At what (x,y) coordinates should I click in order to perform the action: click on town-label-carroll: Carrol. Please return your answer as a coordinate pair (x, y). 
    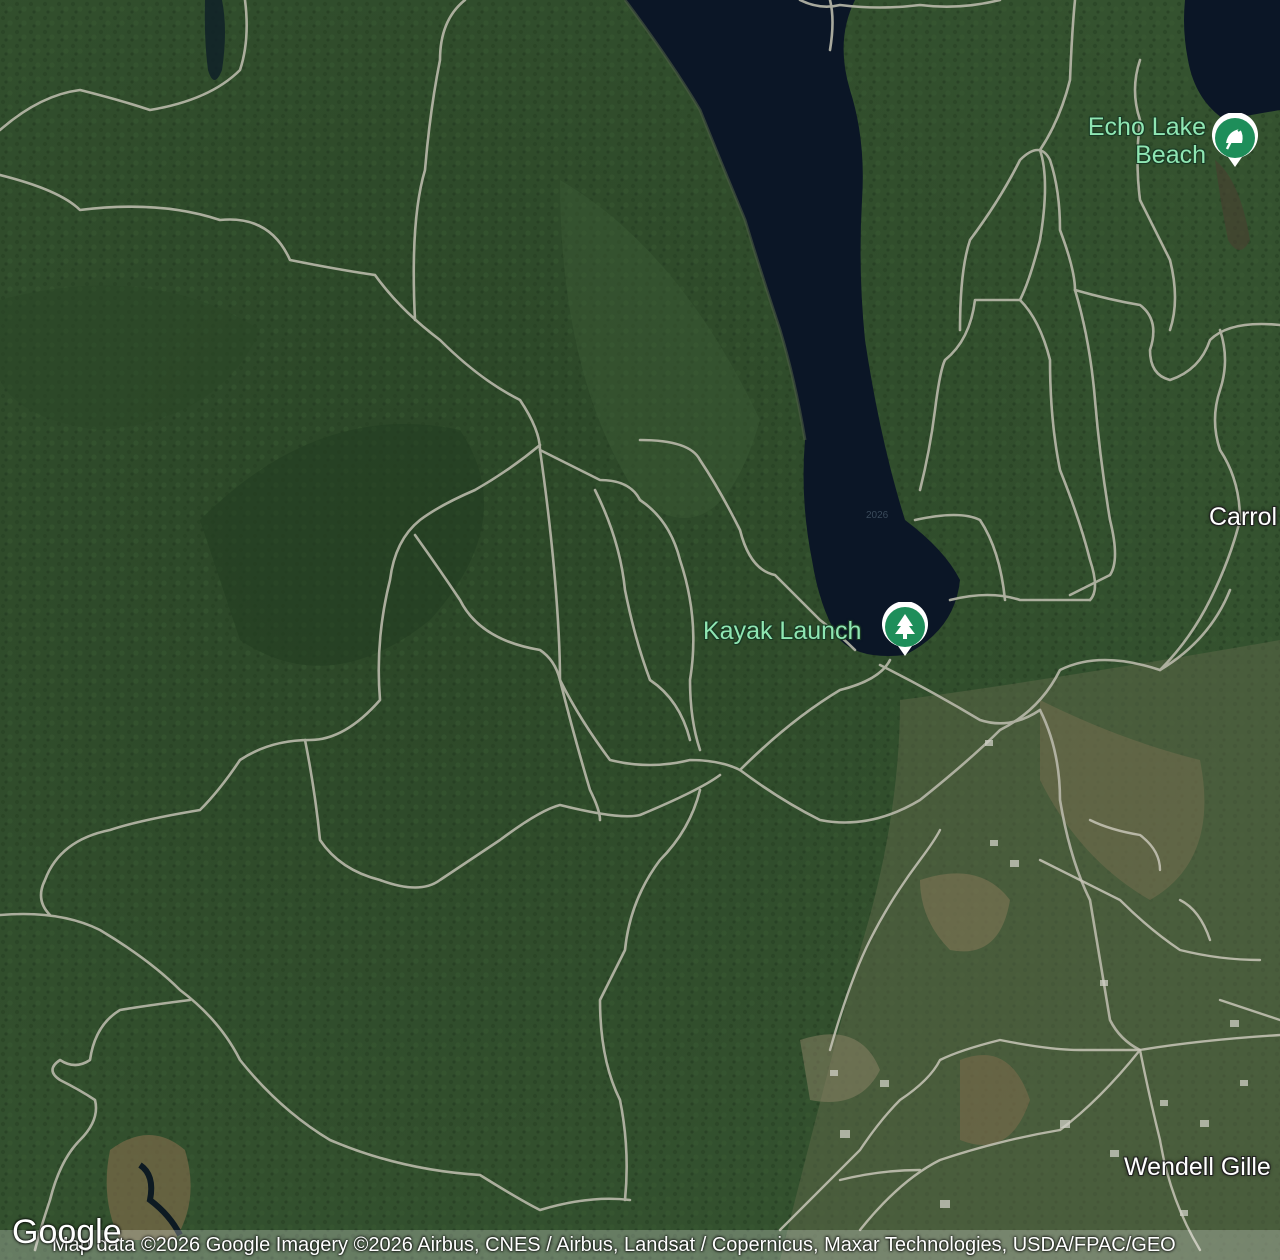
    Looking at the image, I should click on (1243, 517).